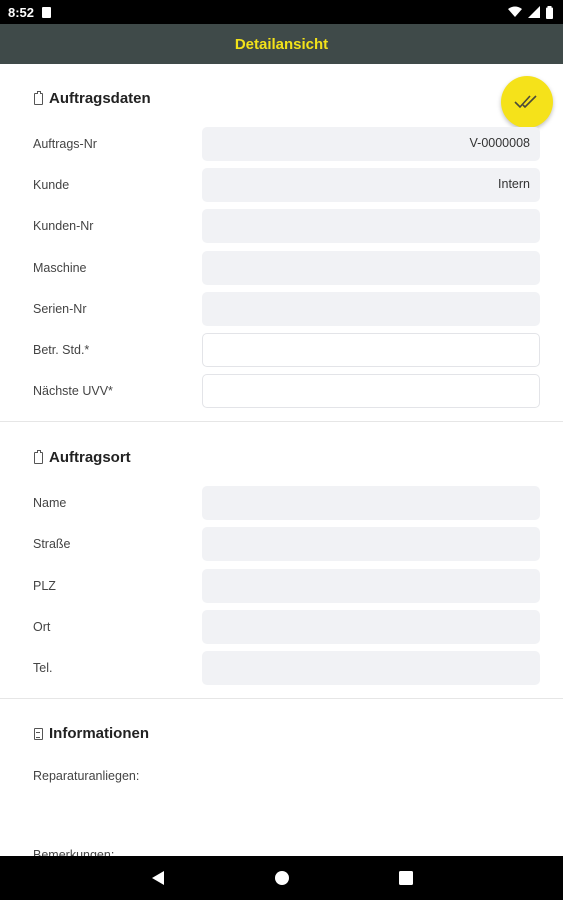 This screenshot has width=563, height=900. I want to click on customer-field: Intern, so click(371, 185).